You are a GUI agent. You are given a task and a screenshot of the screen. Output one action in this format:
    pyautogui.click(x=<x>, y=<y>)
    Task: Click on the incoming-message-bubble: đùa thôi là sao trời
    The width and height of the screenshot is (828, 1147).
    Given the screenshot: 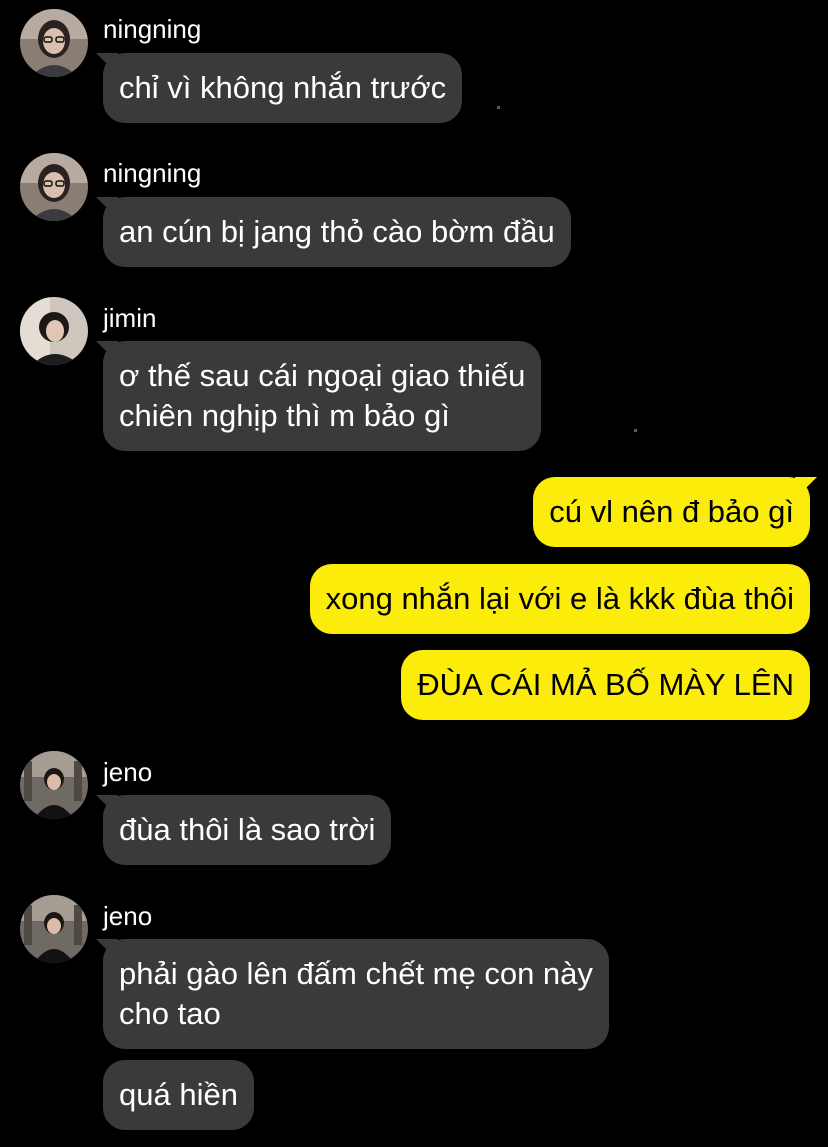 What is the action you would take?
    pyautogui.click(x=247, y=830)
    